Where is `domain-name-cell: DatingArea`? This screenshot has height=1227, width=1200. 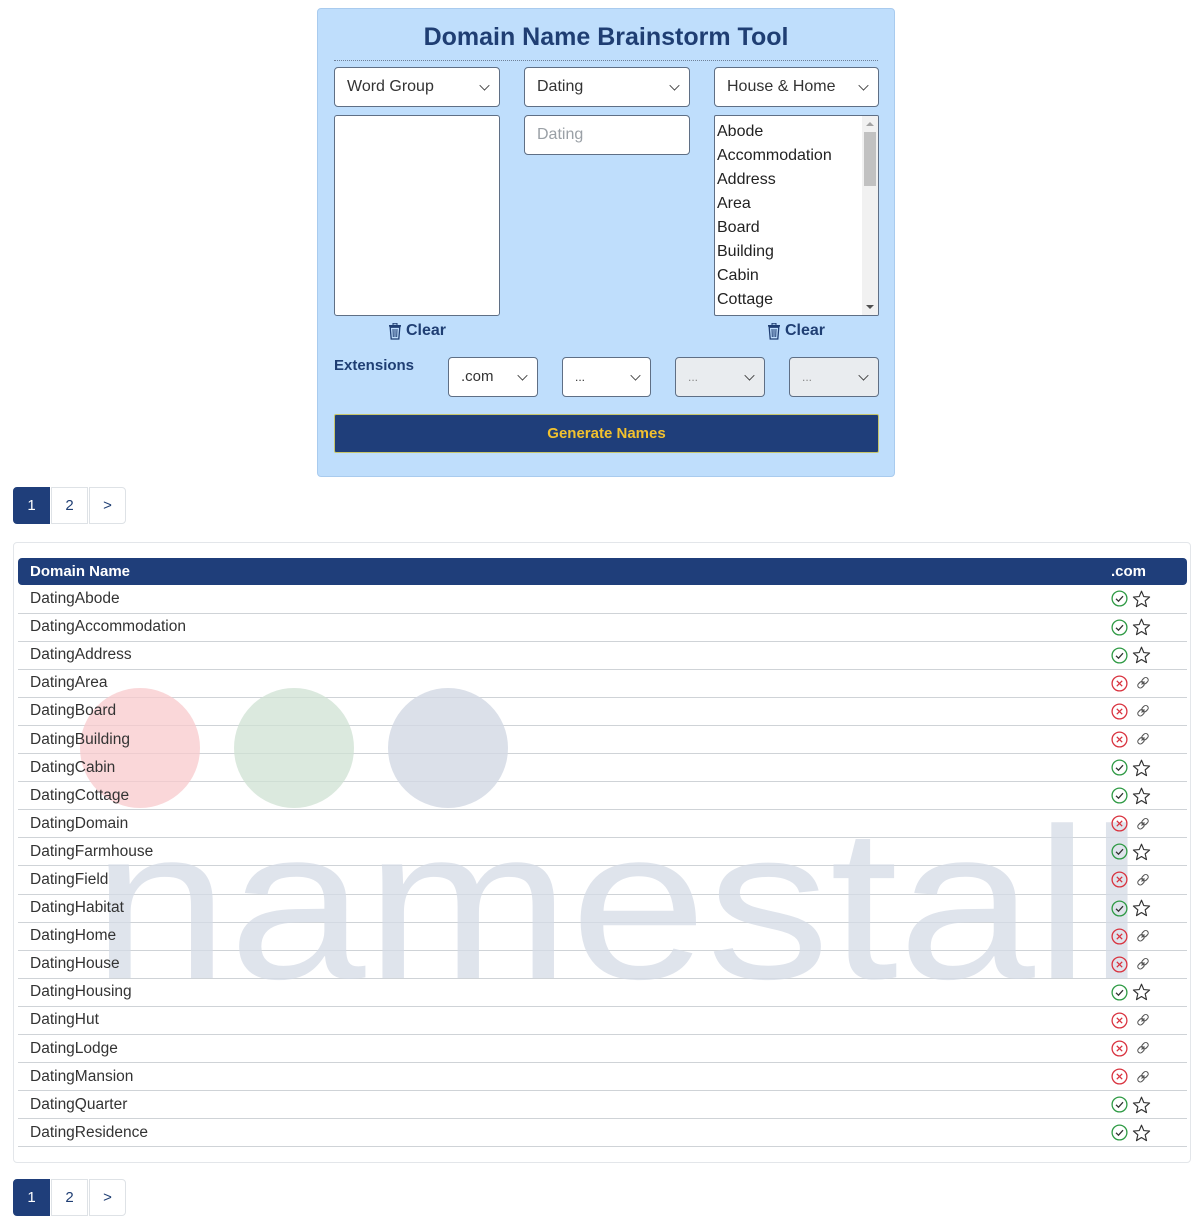 domain-name-cell: DatingArea is located at coordinates (544, 683).